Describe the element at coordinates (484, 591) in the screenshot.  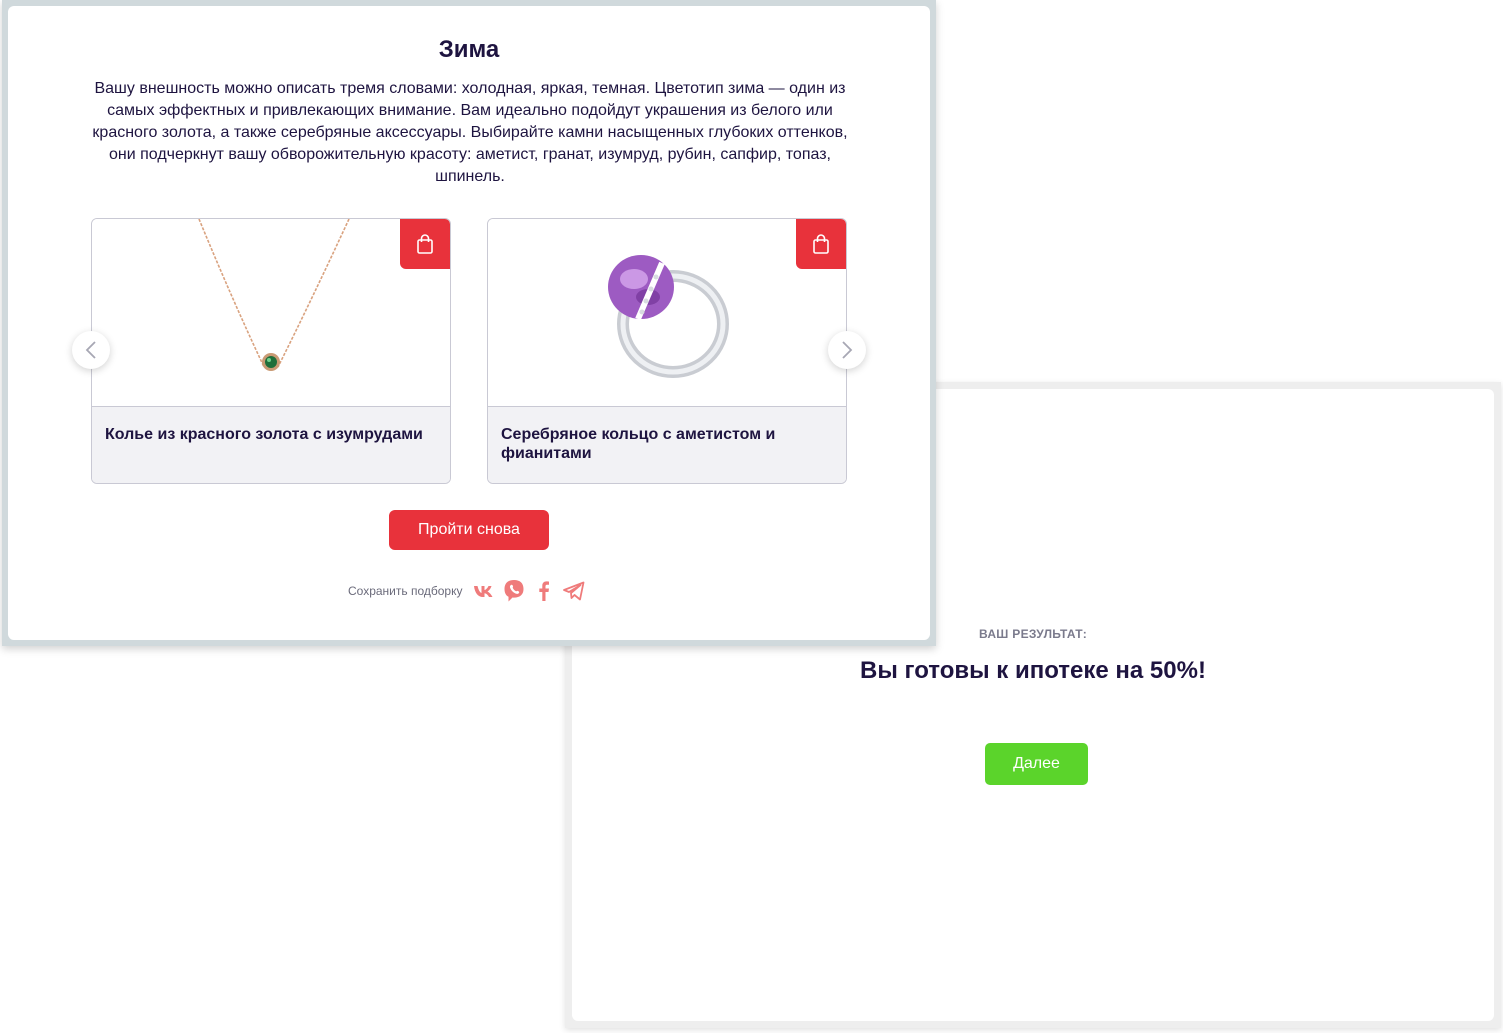
I see `vk-icon` at that location.